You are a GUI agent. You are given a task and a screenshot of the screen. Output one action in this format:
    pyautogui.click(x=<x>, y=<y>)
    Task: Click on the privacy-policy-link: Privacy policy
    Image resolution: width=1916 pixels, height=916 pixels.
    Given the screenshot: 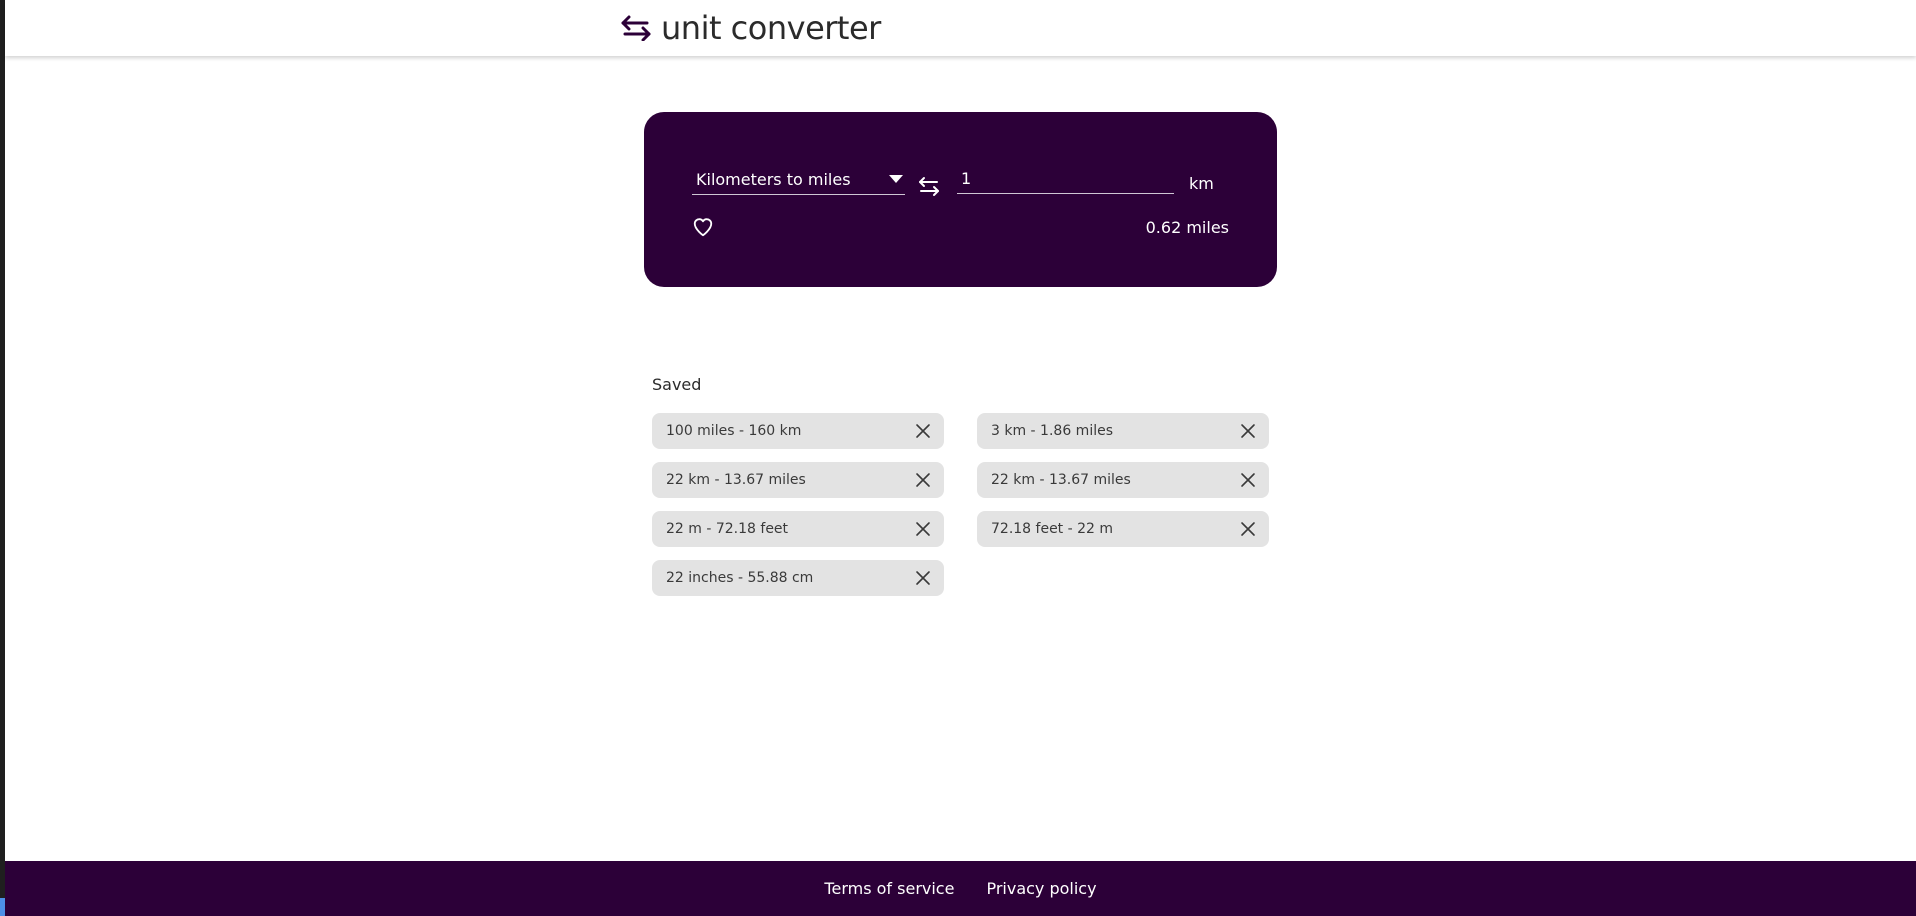 What is the action you would take?
    pyautogui.click(x=1041, y=888)
    